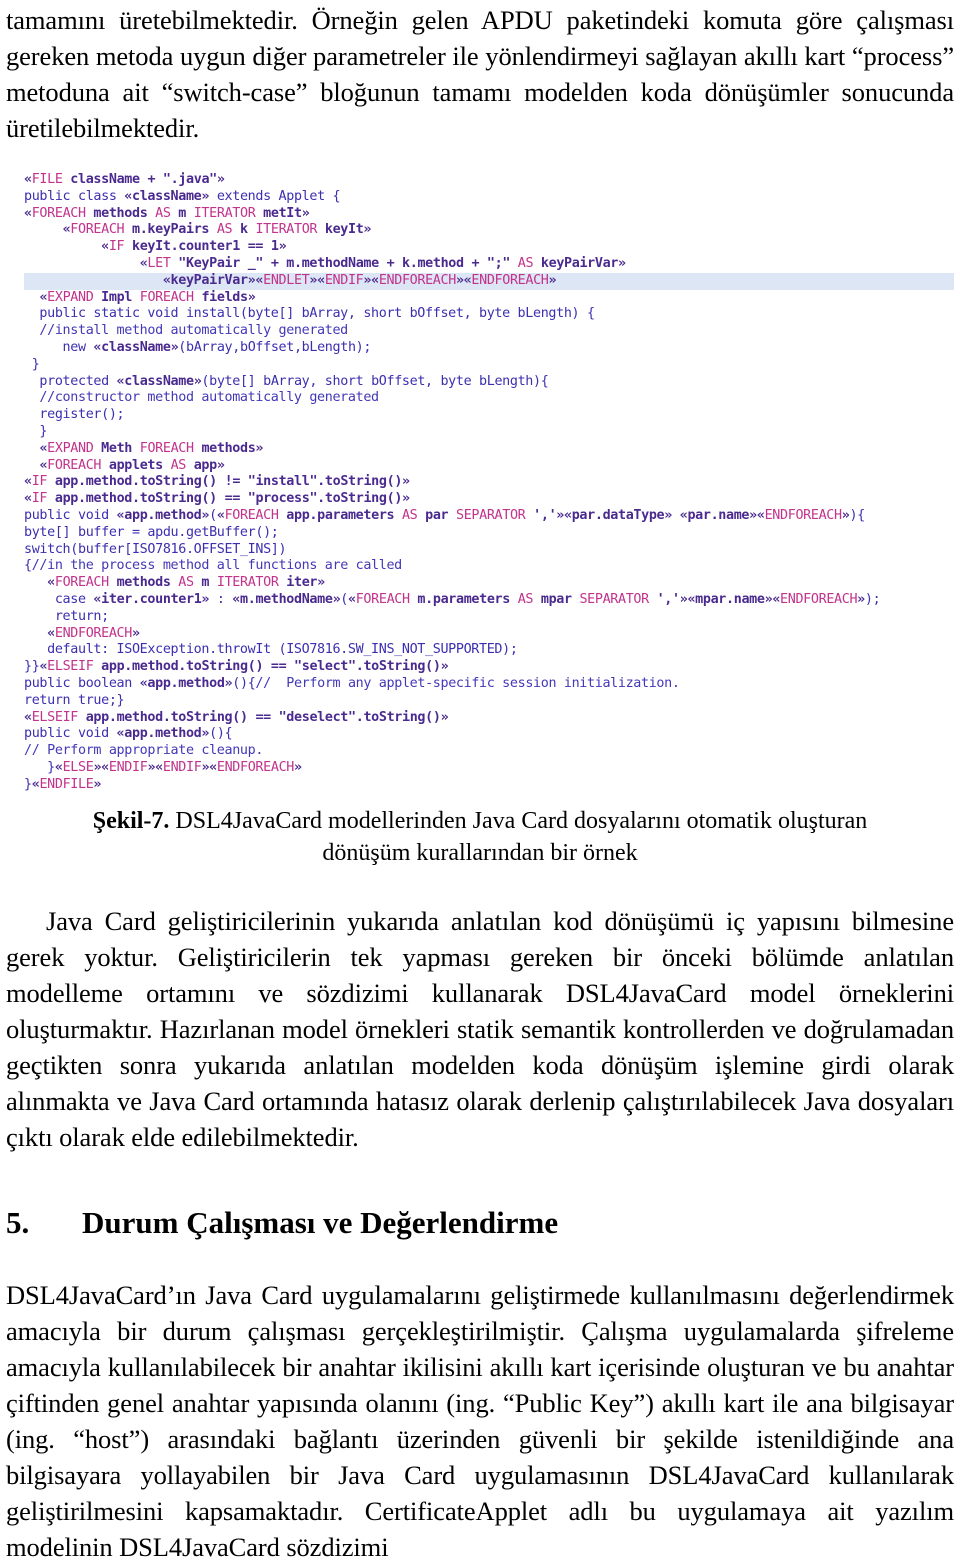  Describe the element at coordinates (217, 230) in the screenshot. I see `code-line: «FOREACH m.keyPairs AS k ITERATOR keyIt»` at that location.